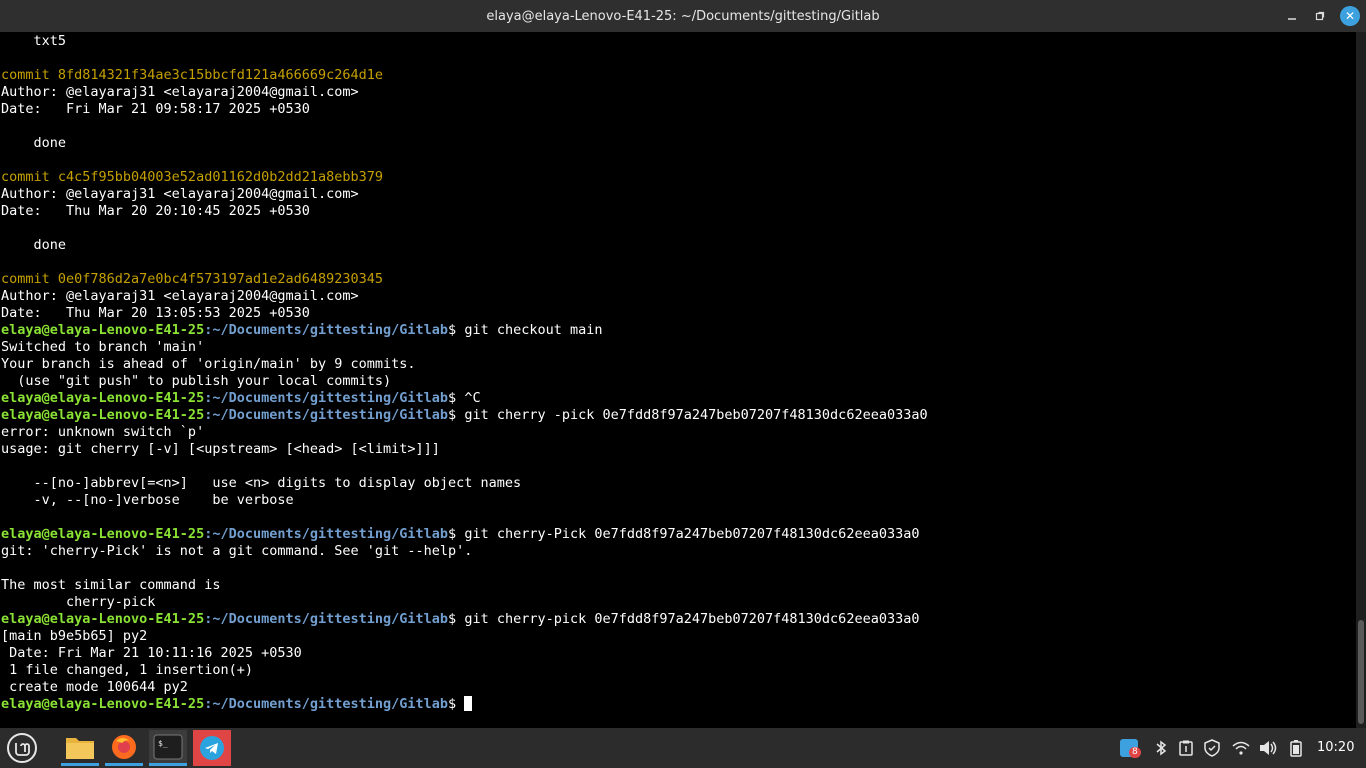 Image resolution: width=1366 pixels, height=768 pixels. What do you see at coordinates (147, 500) in the screenshot?
I see `output-line: -v, --[no-]verbose be verbose` at bounding box center [147, 500].